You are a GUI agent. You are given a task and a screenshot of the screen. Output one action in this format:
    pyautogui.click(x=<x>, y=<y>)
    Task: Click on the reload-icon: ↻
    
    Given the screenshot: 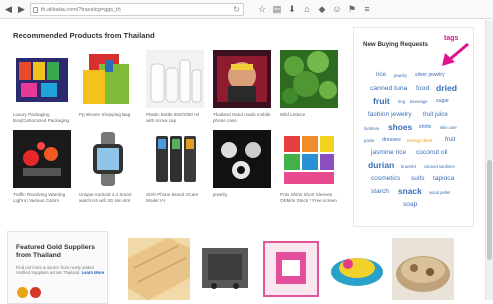 What is the action you would take?
    pyautogui.click(x=236, y=9)
    